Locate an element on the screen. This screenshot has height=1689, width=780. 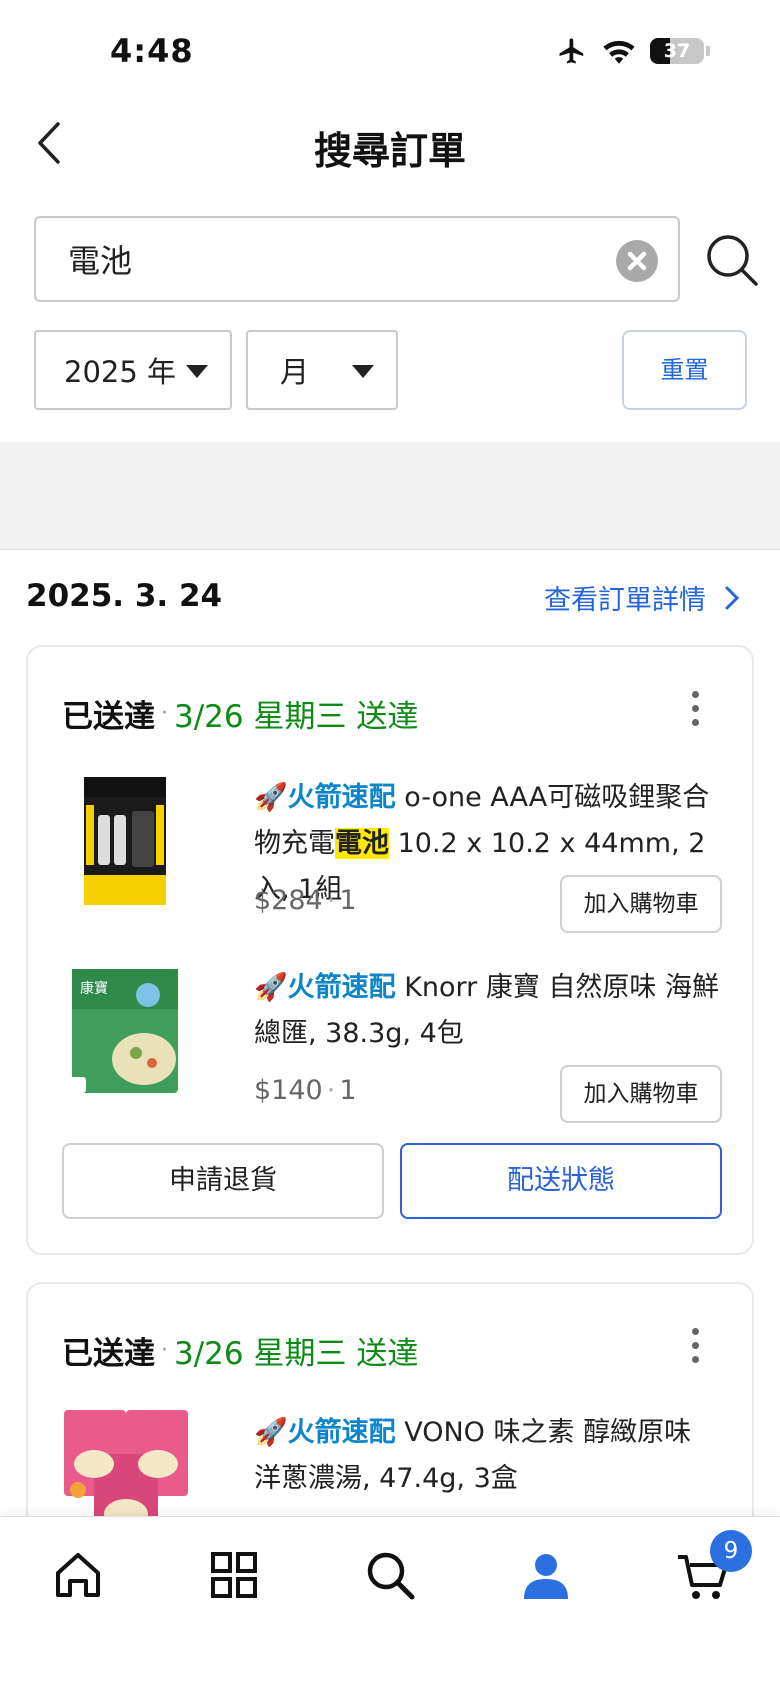
search-field is located at coordinates (357, 259).